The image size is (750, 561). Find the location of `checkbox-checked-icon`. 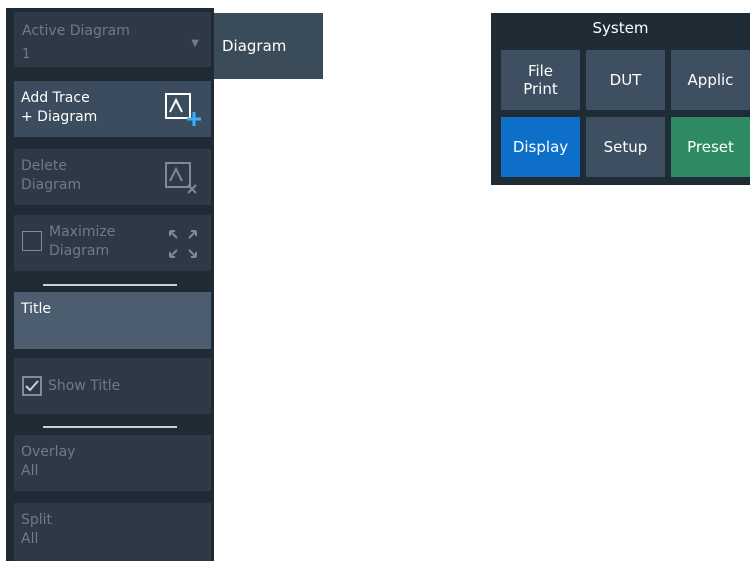

checkbox-checked-icon is located at coordinates (32, 386).